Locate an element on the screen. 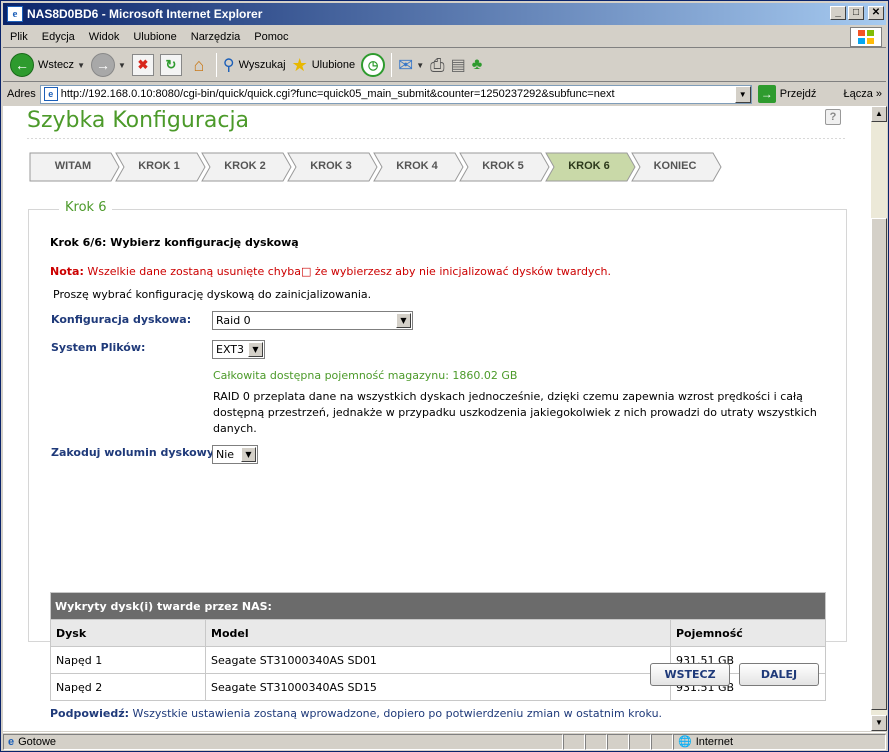 Image resolution: width=889 pixels, height=752 pixels. disk-name: Napęd 2 is located at coordinates (128, 687).